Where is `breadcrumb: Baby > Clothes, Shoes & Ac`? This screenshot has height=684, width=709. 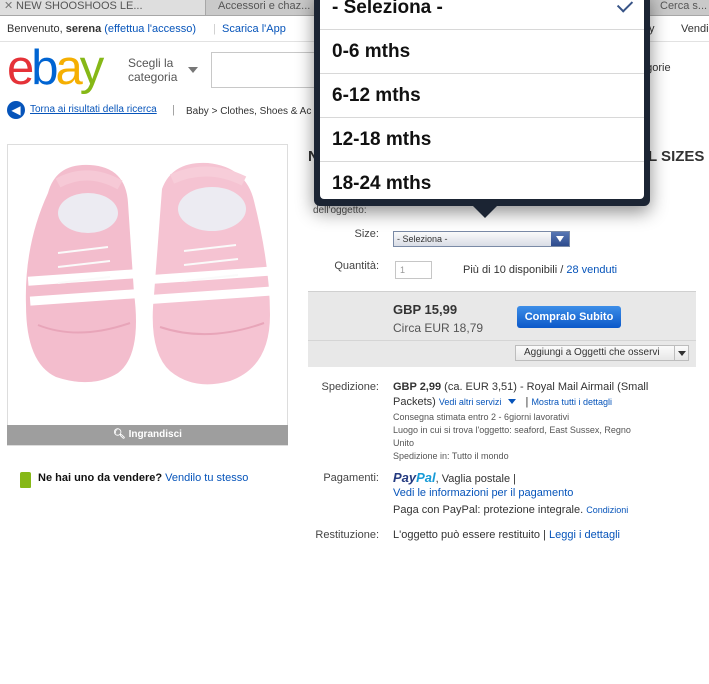
breadcrumb: Baby > Clothes, Shoes & Ac is located at coordinates (248, 111).